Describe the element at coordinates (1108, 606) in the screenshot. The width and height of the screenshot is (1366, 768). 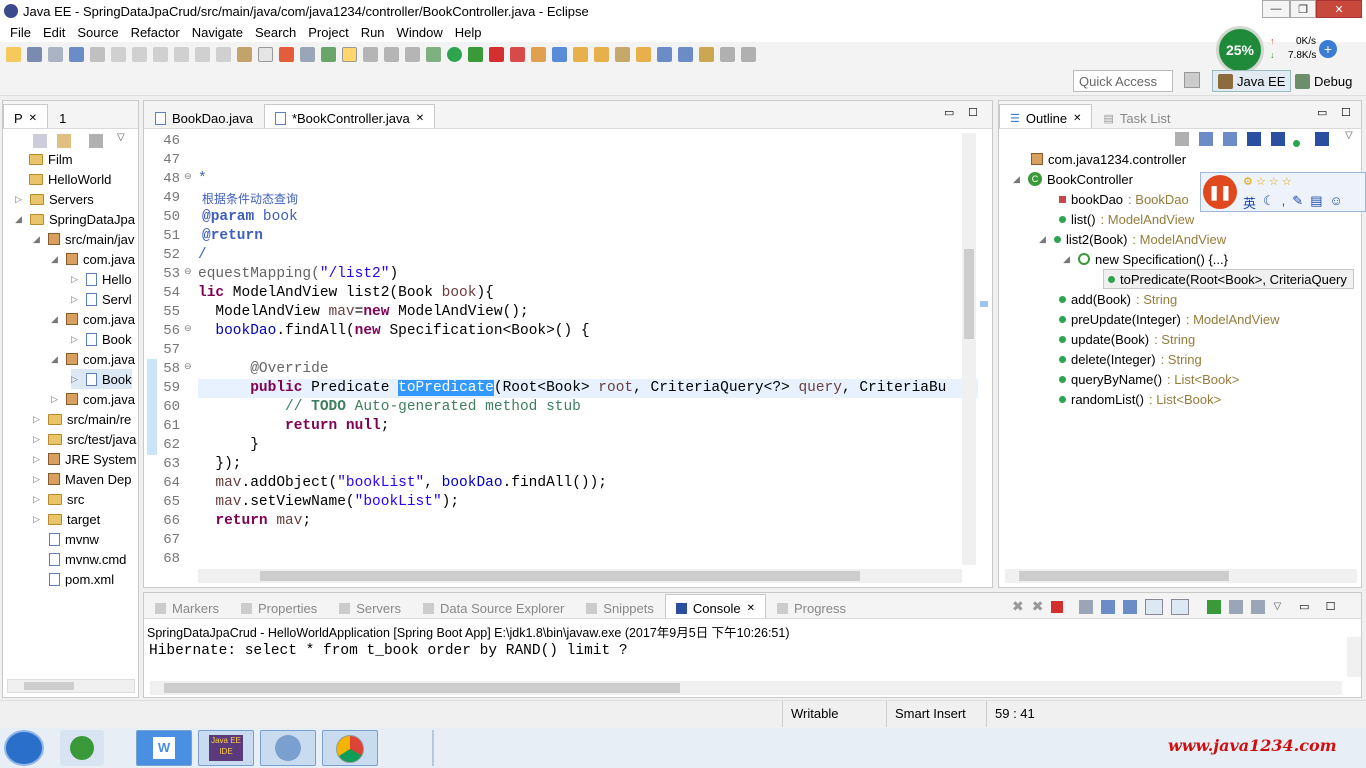
I see `scroll-lock-icon` at that location.